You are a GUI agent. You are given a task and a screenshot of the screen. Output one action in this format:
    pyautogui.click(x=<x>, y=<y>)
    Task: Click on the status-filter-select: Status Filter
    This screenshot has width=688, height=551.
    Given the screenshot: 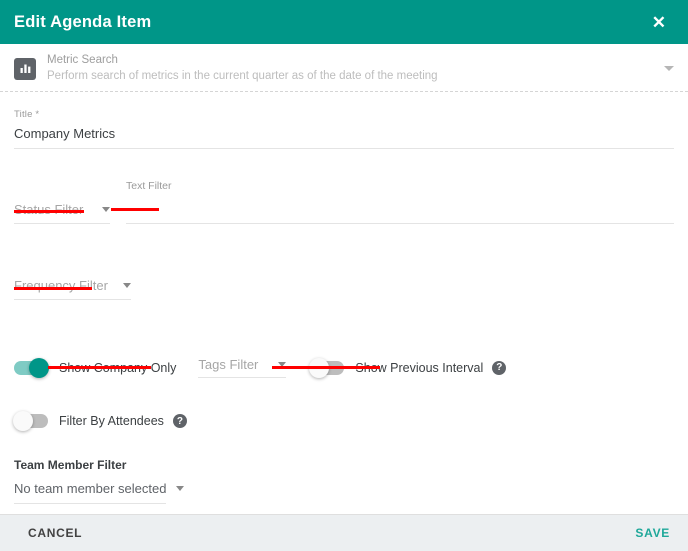 What is the action you would take?
    pyautogui.click(x=62, y=213)
    